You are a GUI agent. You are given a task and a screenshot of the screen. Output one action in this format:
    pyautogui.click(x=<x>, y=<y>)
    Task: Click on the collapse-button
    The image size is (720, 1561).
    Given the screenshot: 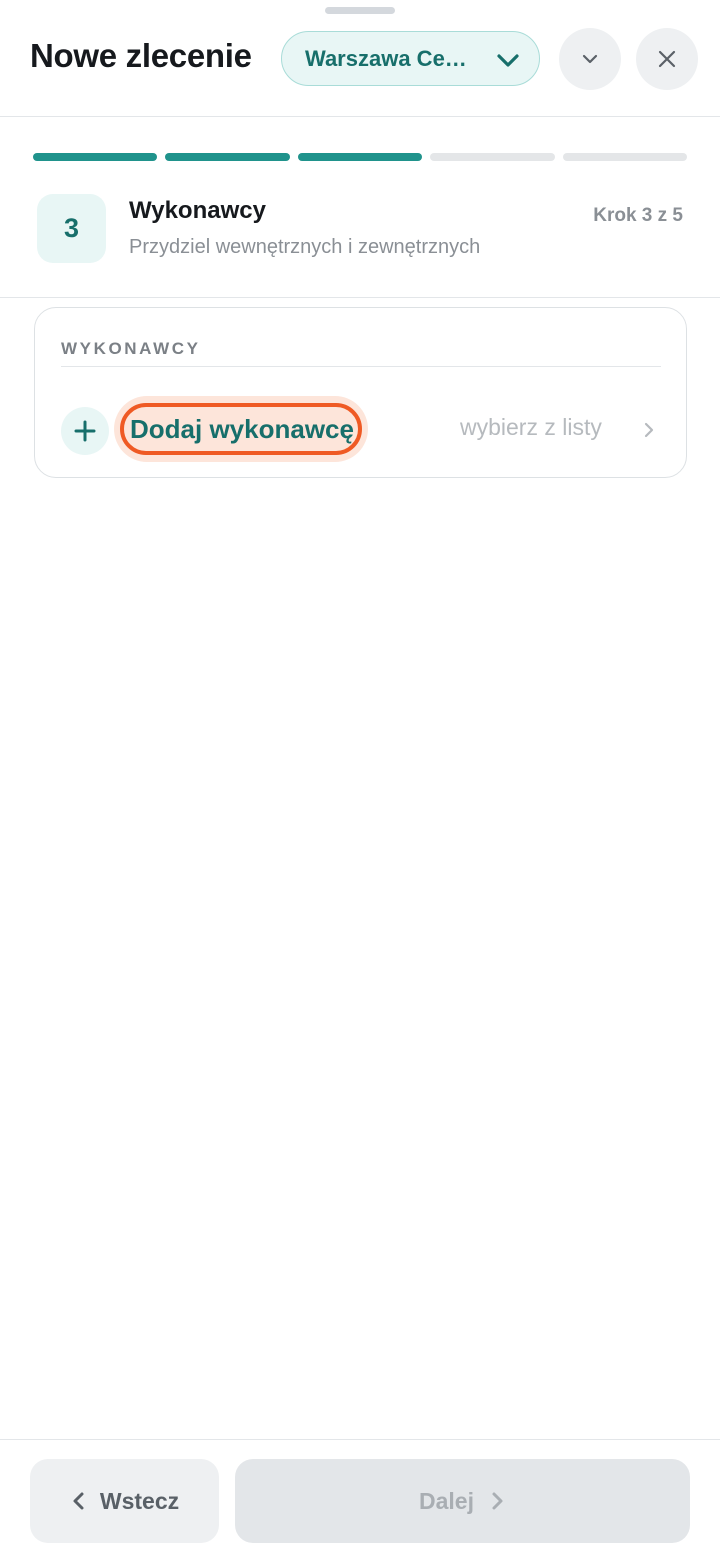 What is the action you would take?
    pyautogui.click(x=590, y=59)
    